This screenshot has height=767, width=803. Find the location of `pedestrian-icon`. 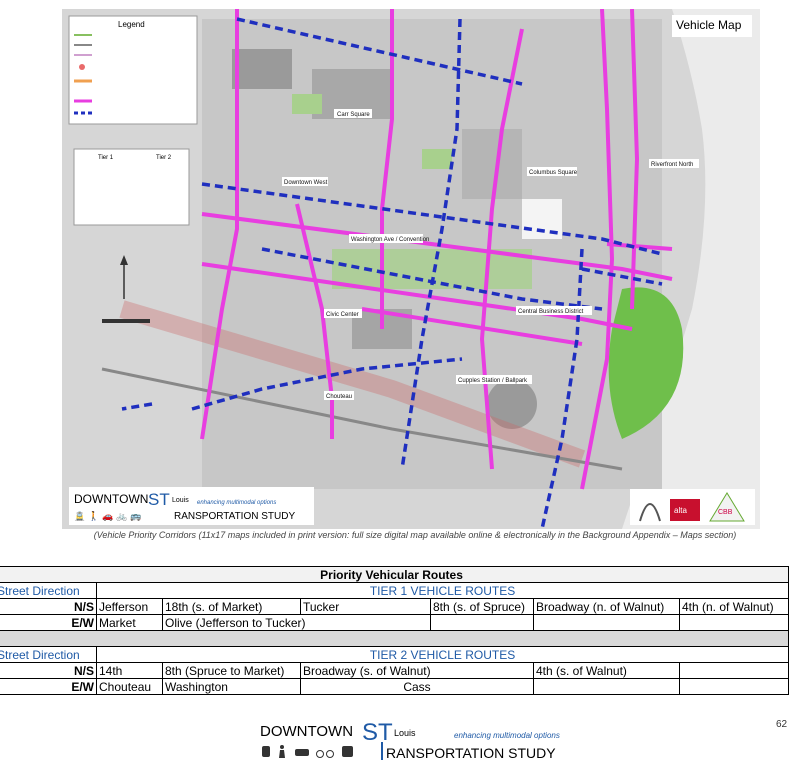

pedestrian-icon is located at coordinates (282, 747).